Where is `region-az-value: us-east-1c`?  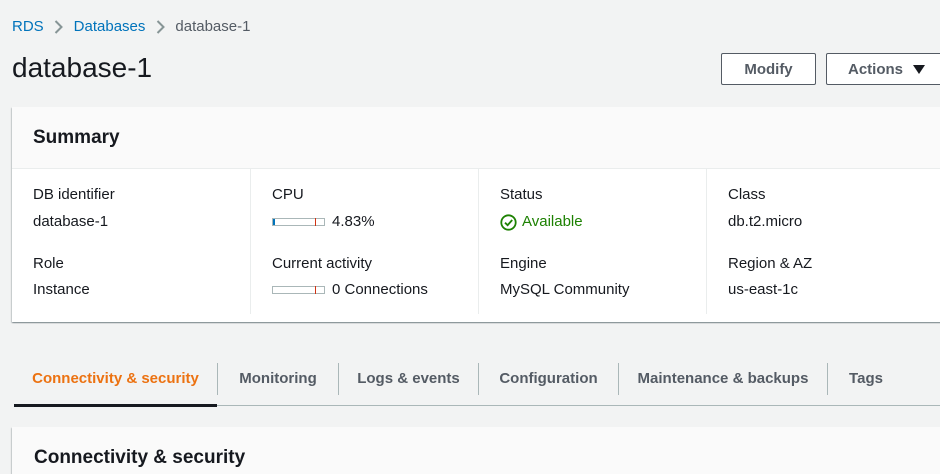
region-az-value: us-east-1c is located at coordinates (763, 289).